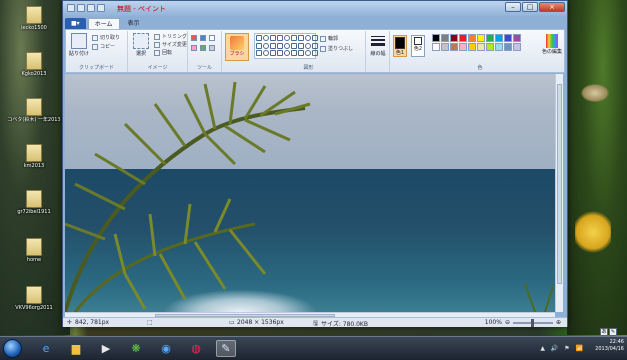 This screenshot has width=627, height=360. Describe the element at coordinates (34, 110) in the screenshot. I see `desktop-icon-folder: コベタ(鈴木) 一年2013` at that location.